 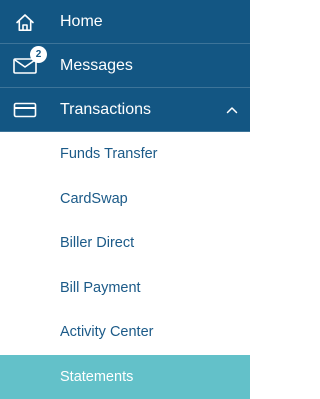 What do you see at coordinates (125, 376) in the screenshot?
I see `submenu-item-statements: Statements` at bounding box center [125, 376].